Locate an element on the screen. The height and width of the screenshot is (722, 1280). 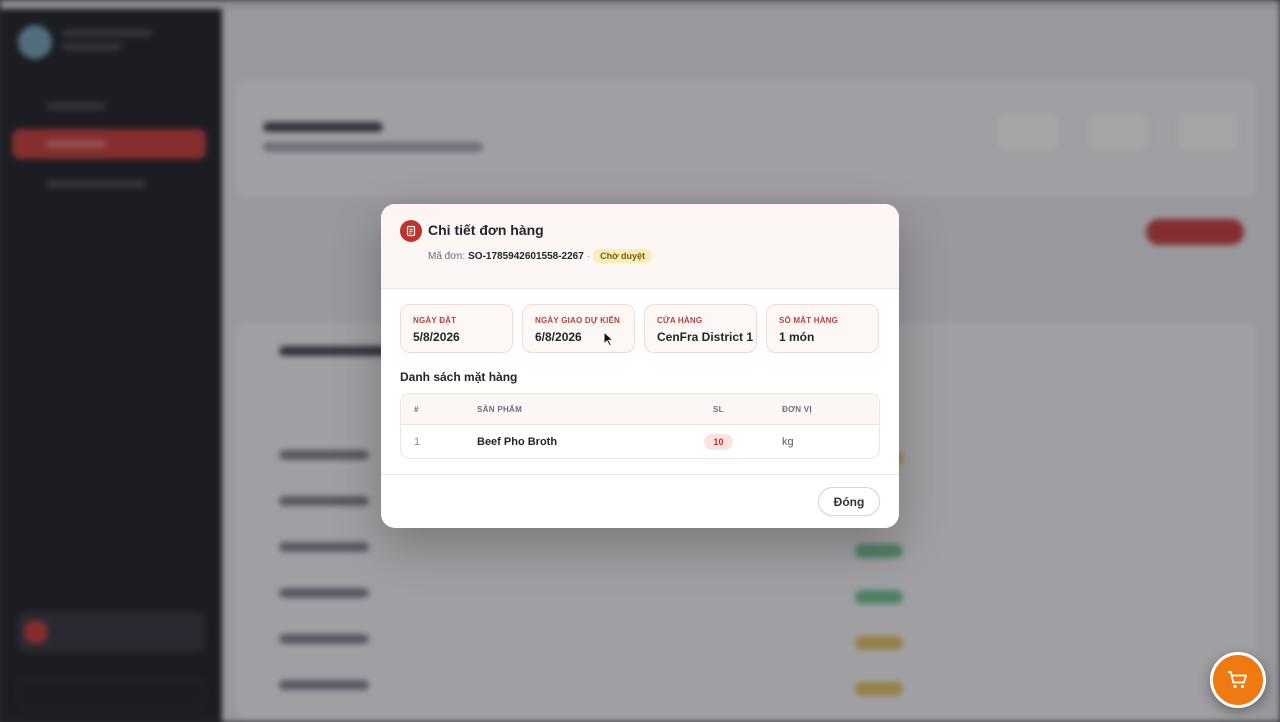
info-order-date: Ngày đặt 5/8/2026 is located at coordinates (456, 328).